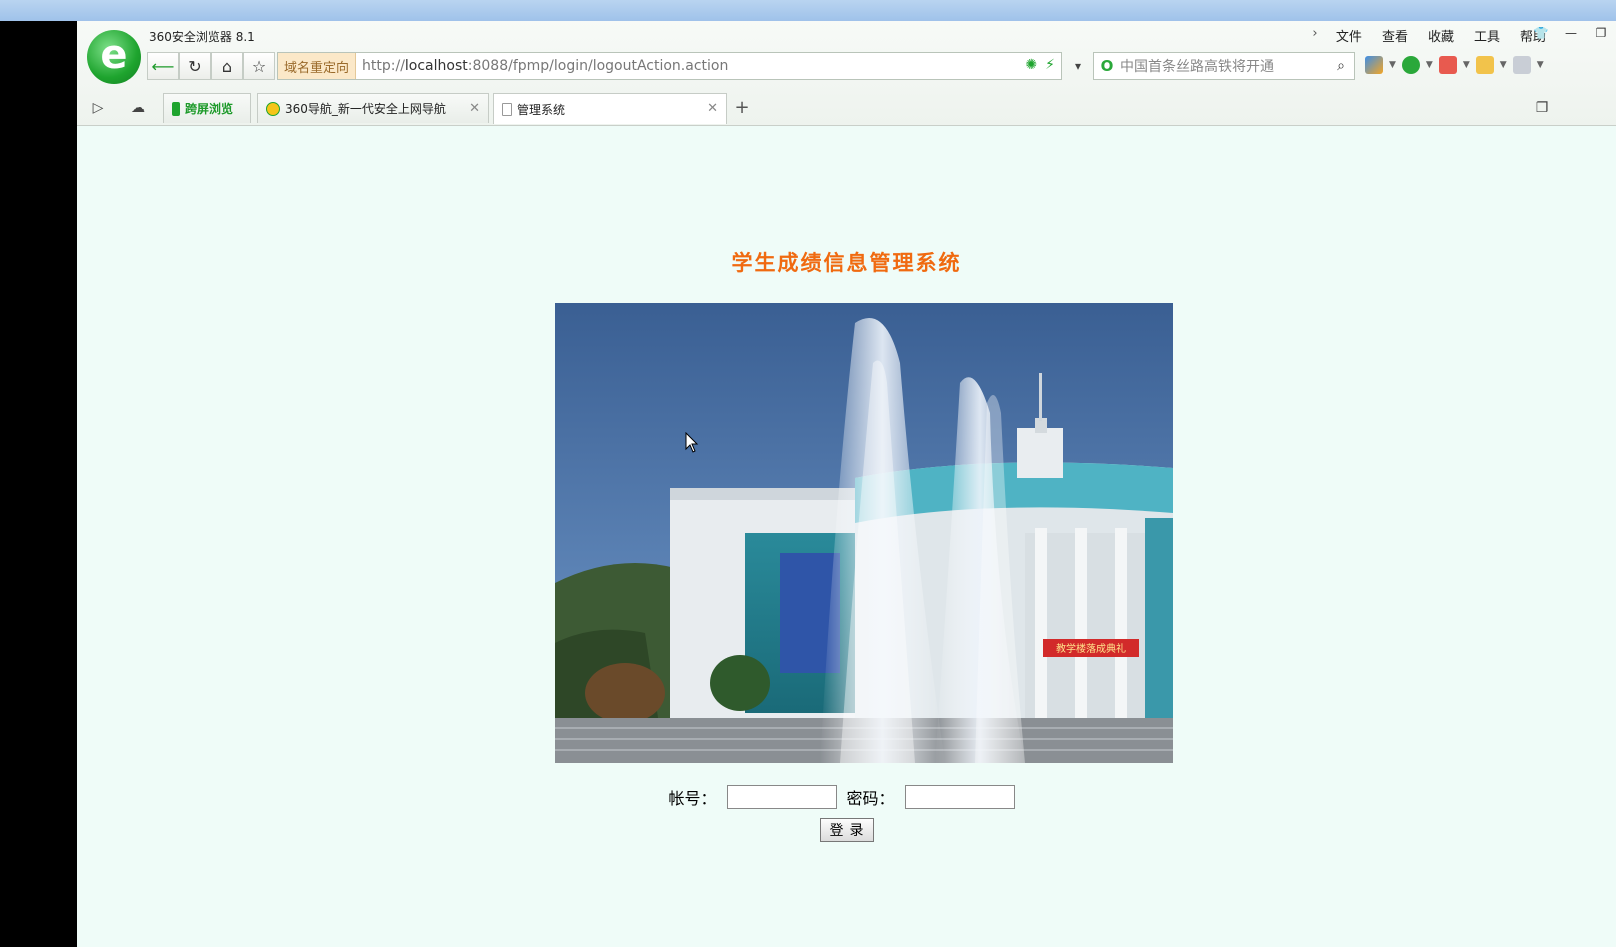 The height and width of the screenshot is (947, 1616). I want to click on search-engine-icon: O, so click(1107, 66).